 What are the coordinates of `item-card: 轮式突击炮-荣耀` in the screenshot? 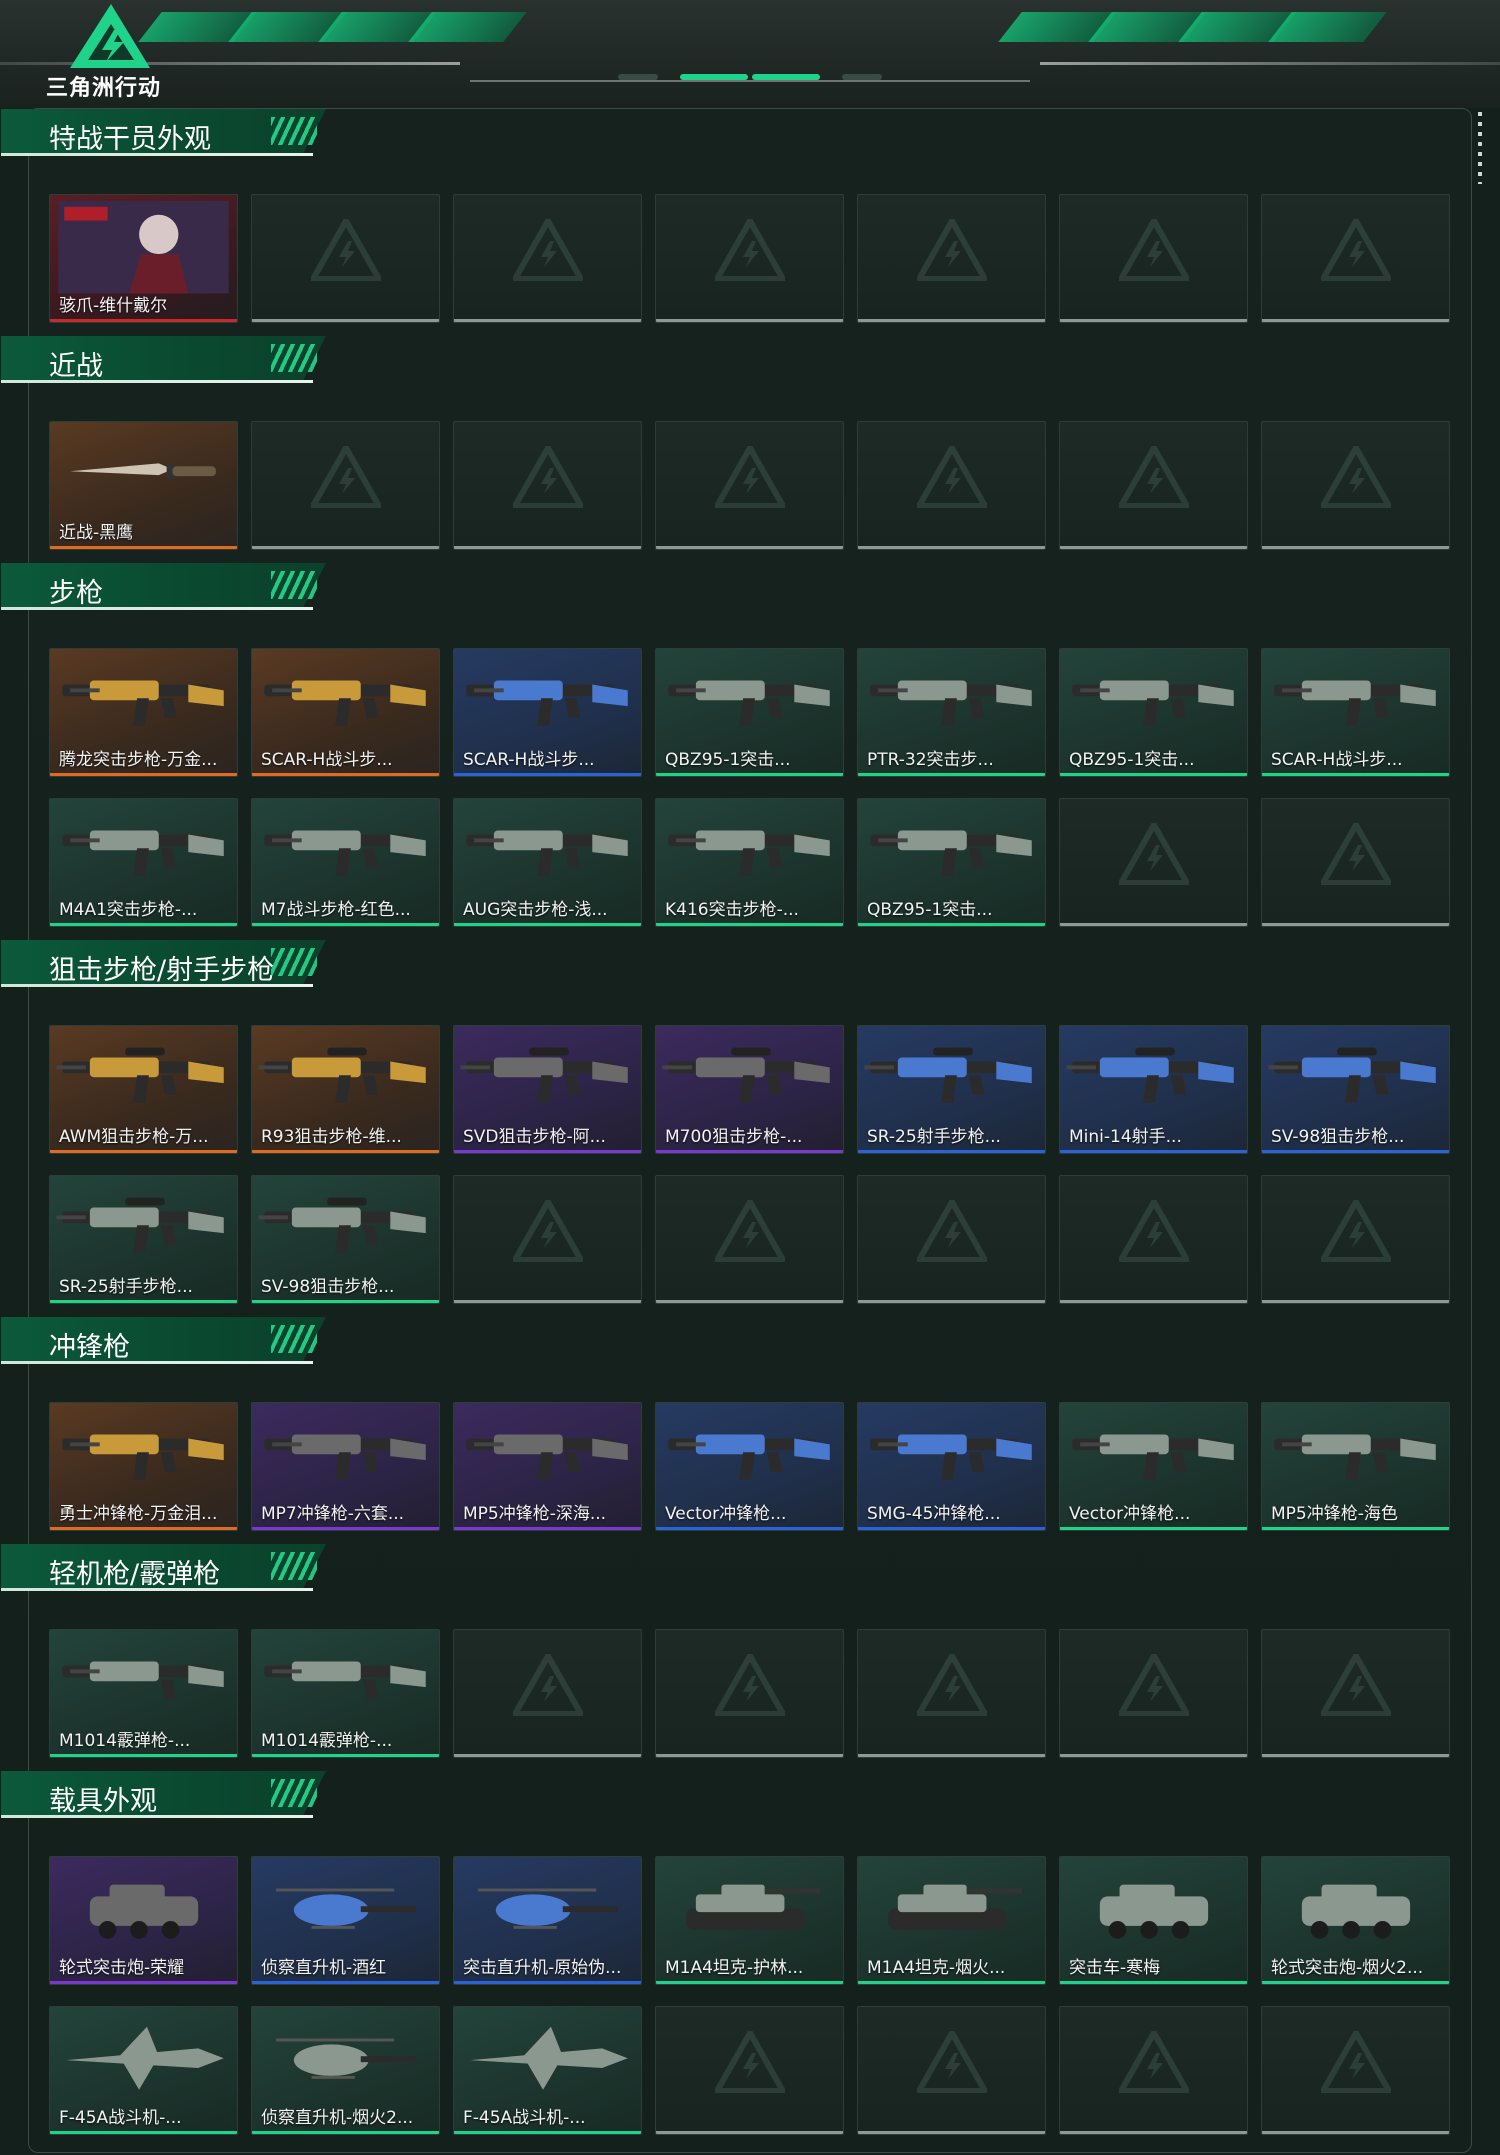 It's located at (143, 1920).